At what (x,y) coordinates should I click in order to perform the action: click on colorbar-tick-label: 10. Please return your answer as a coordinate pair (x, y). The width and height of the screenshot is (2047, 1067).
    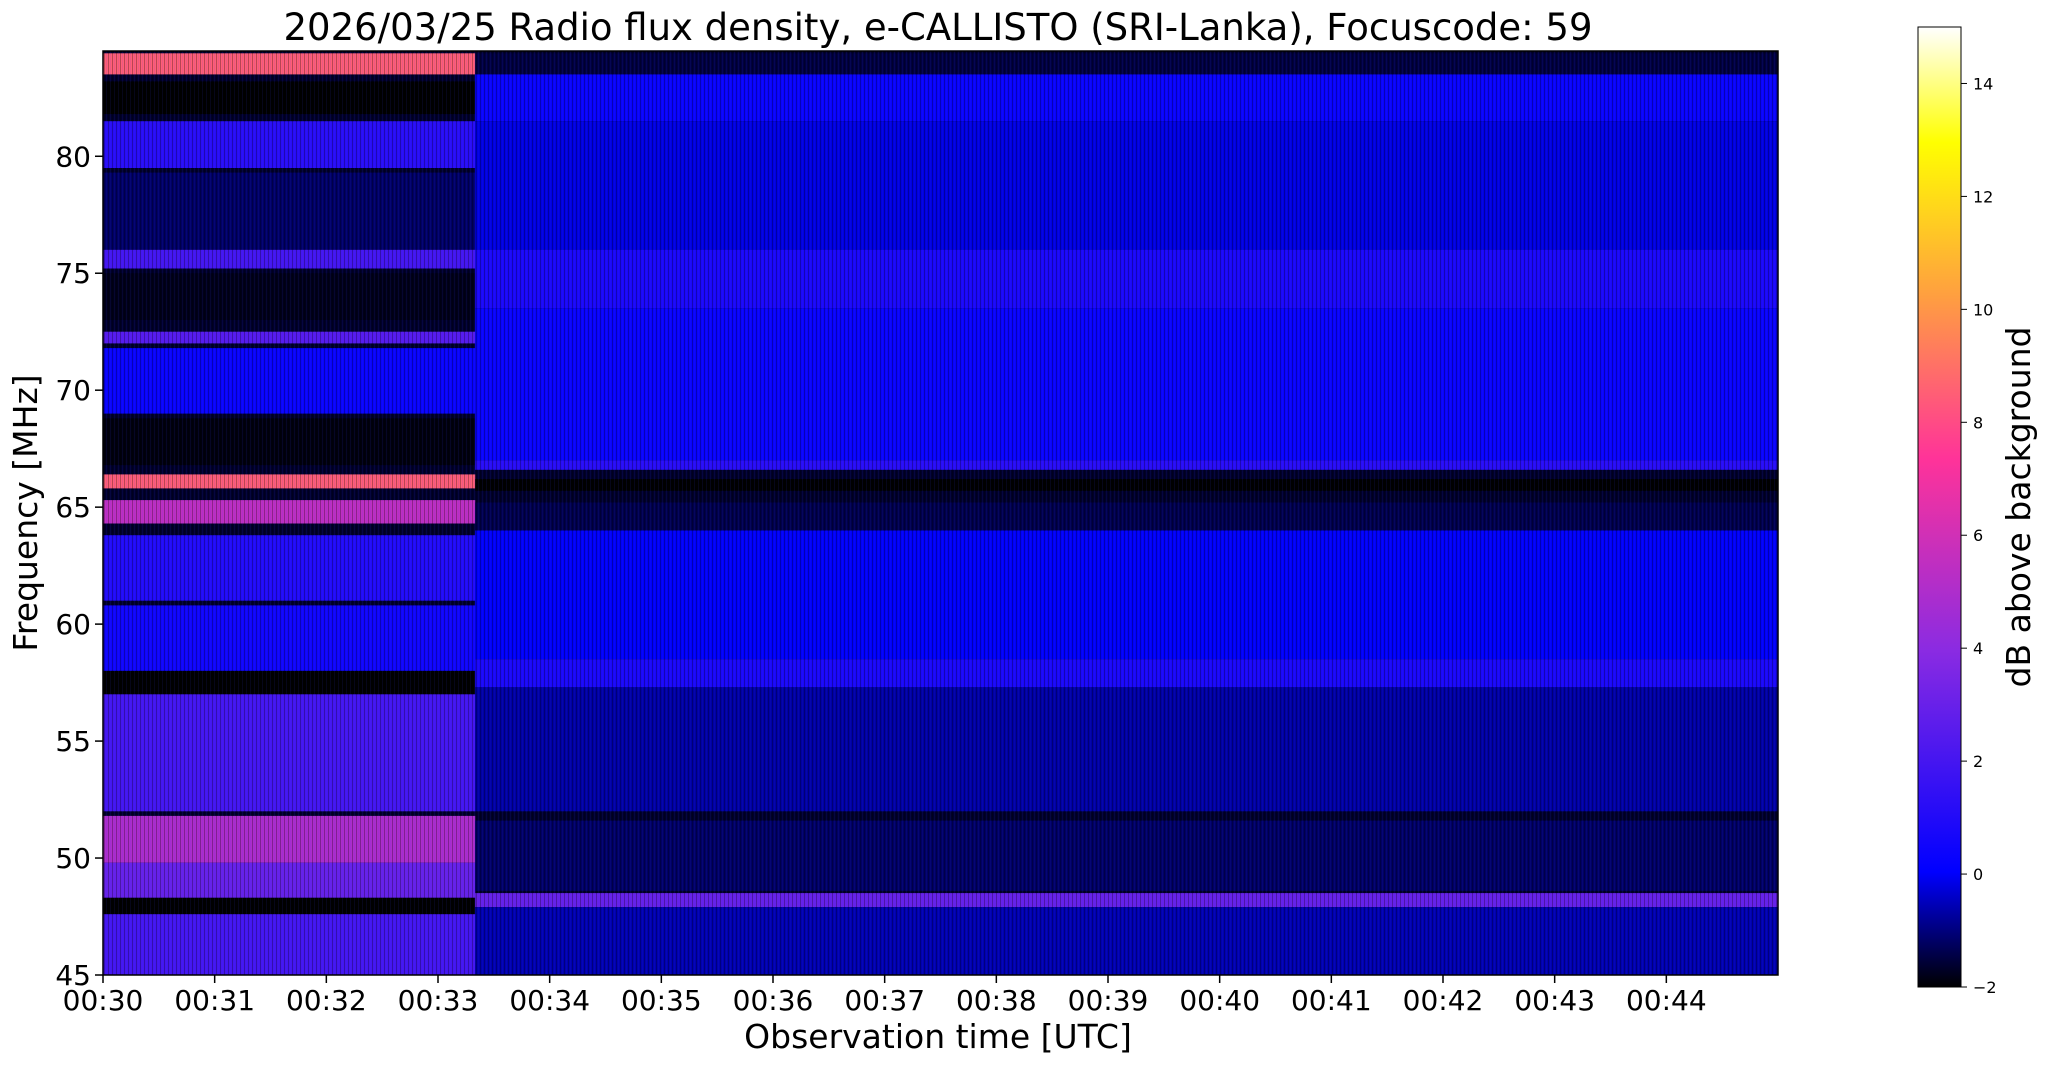
    Looking at the image, I should click on (1983, 309).